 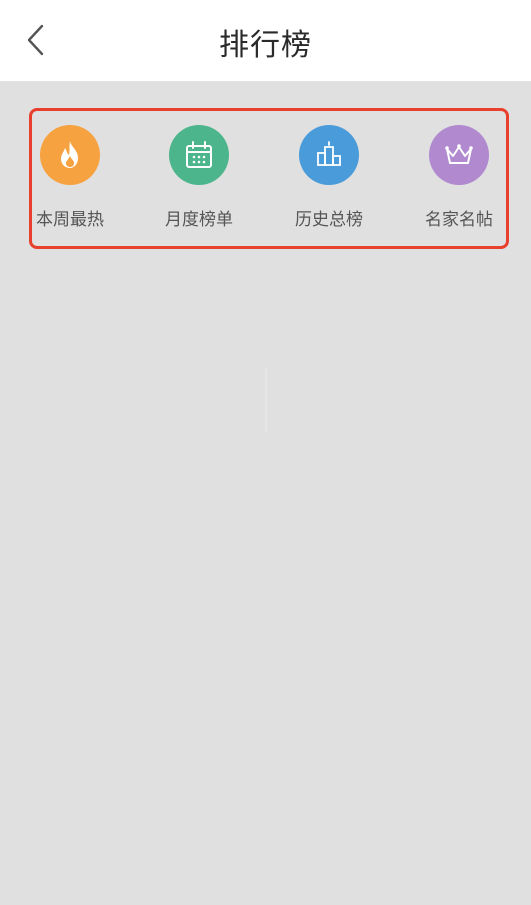 What do you see at coordinates (199, 220) in the screenshot?
I see `category-label: 月度榜单` at bounding box center [199, 220].